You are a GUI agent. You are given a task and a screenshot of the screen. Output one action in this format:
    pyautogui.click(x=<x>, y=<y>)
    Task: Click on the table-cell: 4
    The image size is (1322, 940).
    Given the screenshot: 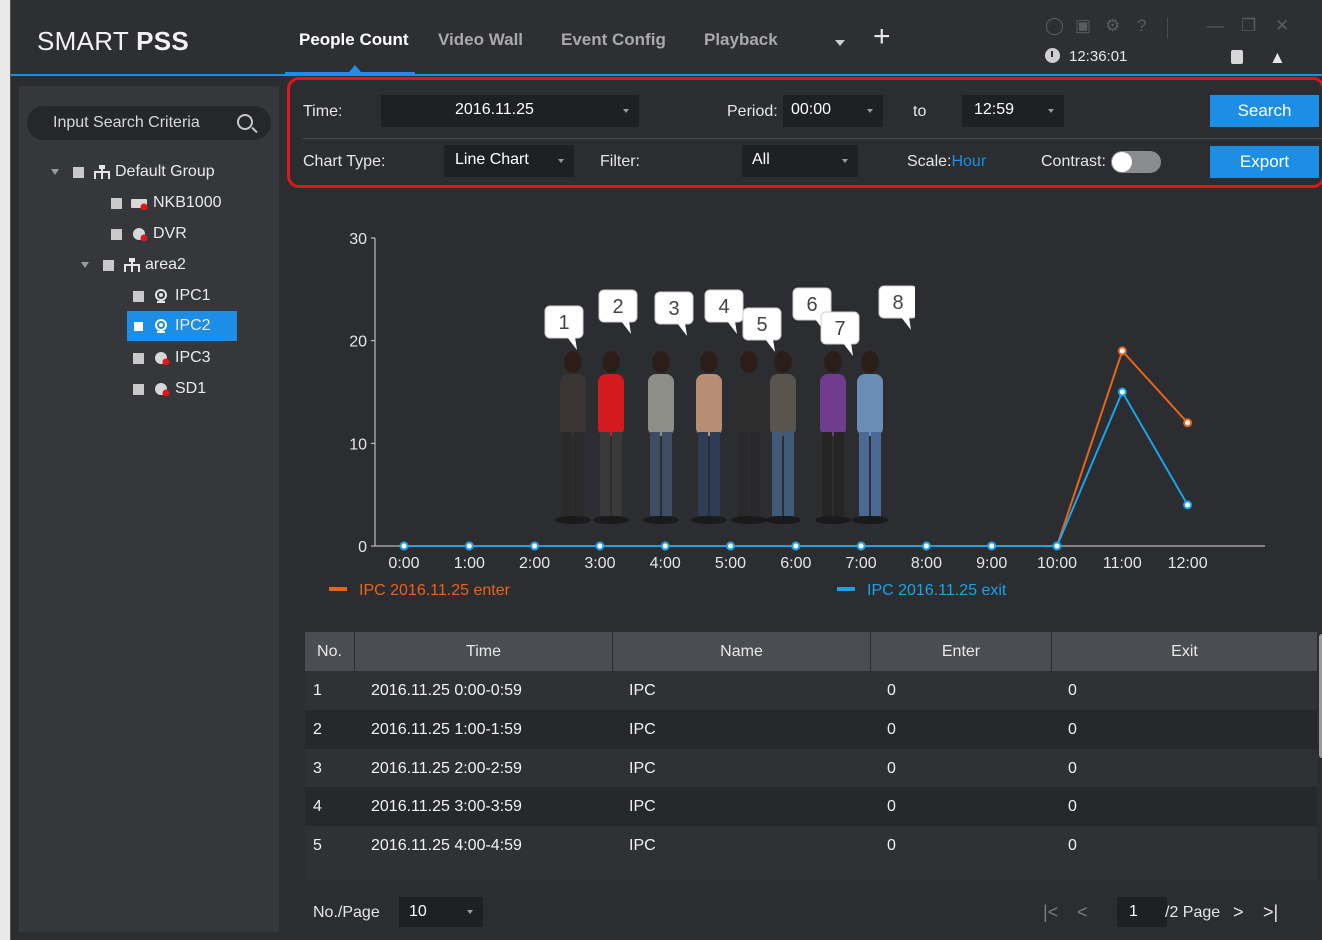 What is the action you would take?
    pyautogui.click(x=317, y=807)
    